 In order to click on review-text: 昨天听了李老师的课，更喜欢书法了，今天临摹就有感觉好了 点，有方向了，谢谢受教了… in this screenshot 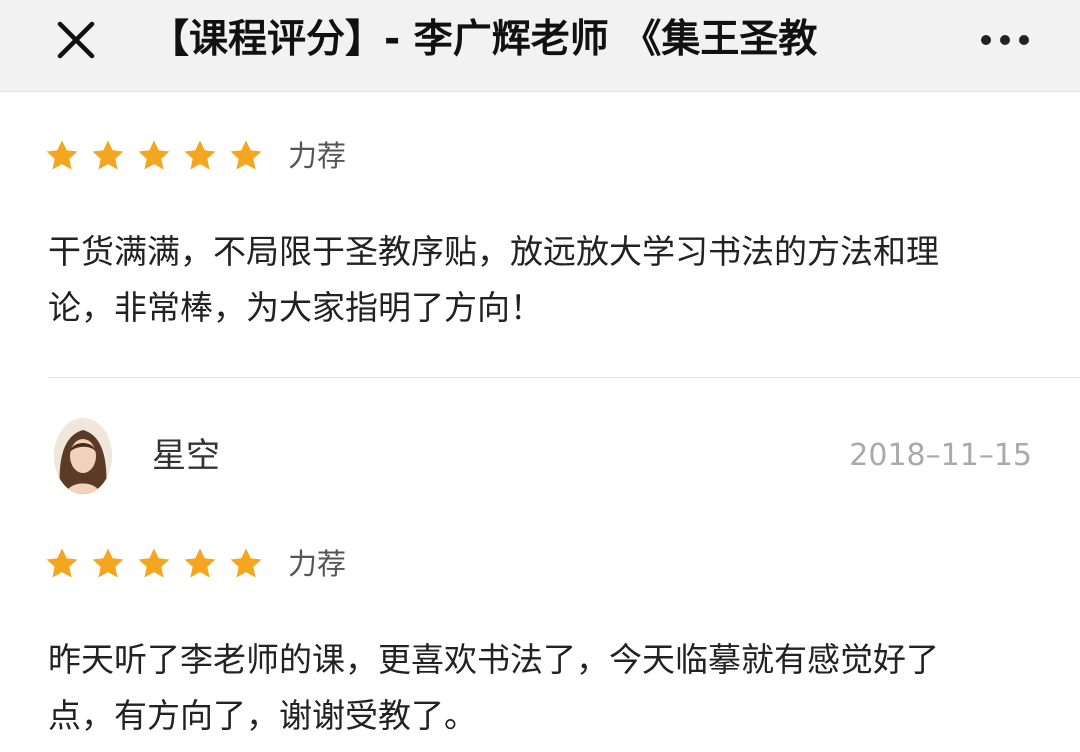, I will do `click(543, 688)`.